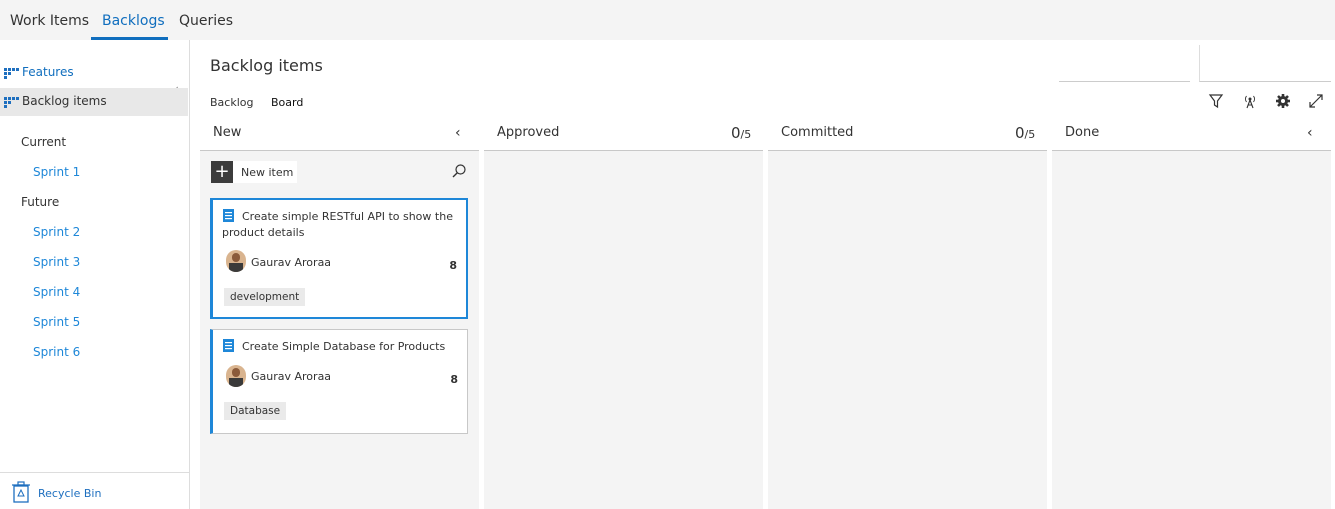 The image size is (1335, 509). Describe the element at coordinates (1250, 101) in the screenshot. I see `live-updates-icon` at that location.